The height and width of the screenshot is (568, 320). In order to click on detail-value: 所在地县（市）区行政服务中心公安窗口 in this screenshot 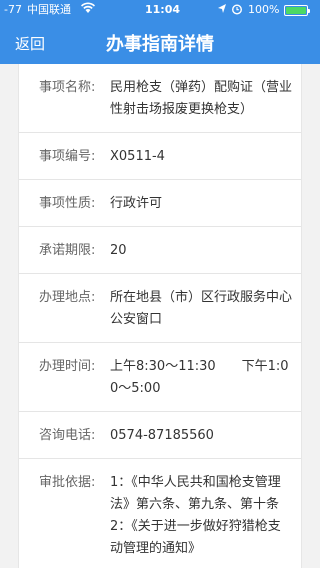, I will do `click(201, 308)`.